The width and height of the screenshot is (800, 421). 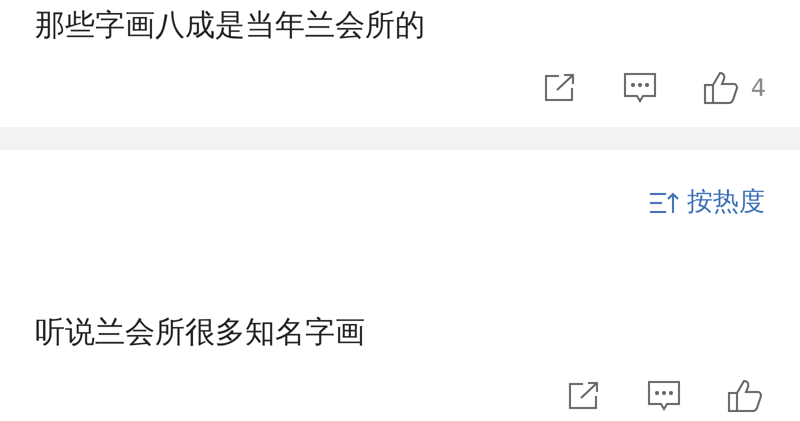 I want to click on comment-text: 那些字画八成是当年兰会所的, so click(x=230, y=26).